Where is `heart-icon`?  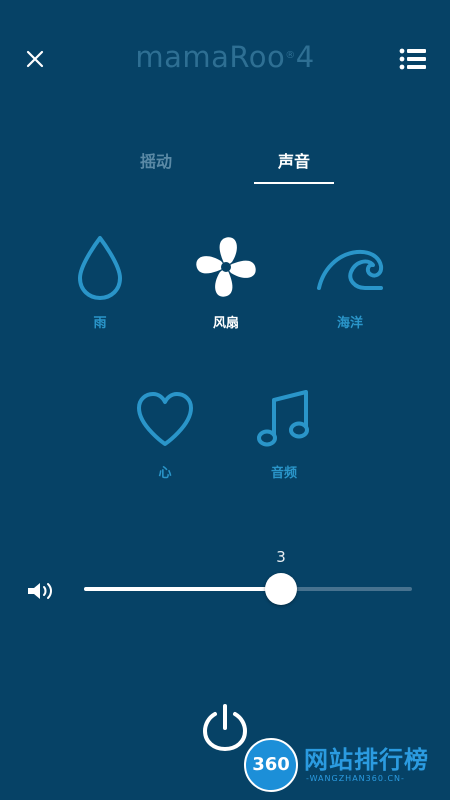 heart-icon is located at coordinates (165, 419).